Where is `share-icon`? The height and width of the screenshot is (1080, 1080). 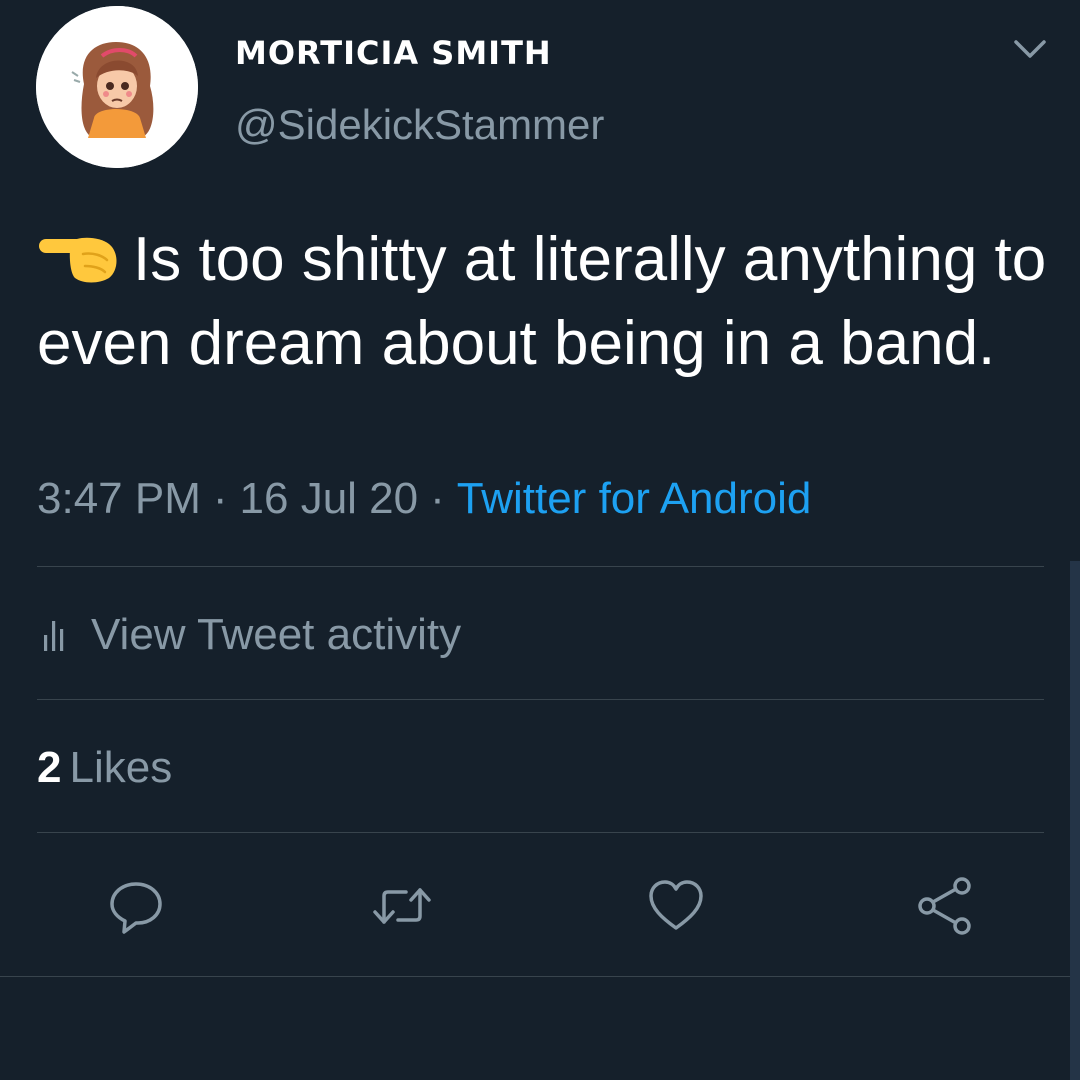
share-icon is located at coordinates (944, 906).